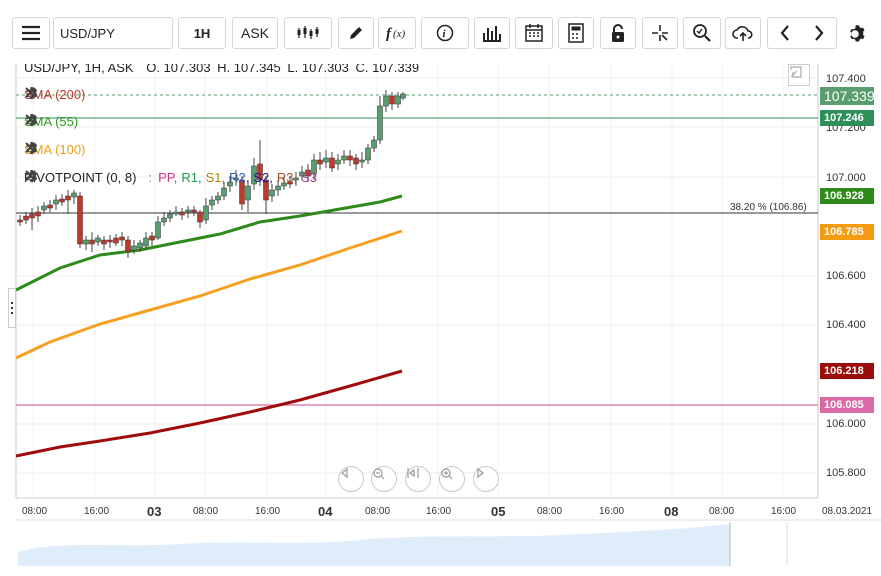 The width and height of the screenshot is (881, 576). I want to click on function-icon: f (x), so click(396, 34).